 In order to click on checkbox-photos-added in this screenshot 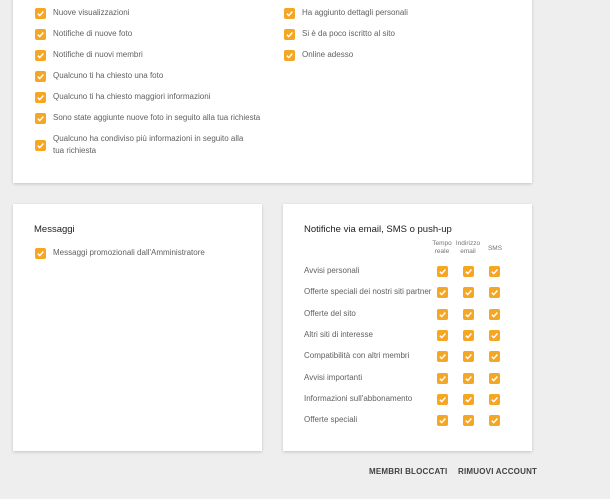, I will do `click(40, 118)`.